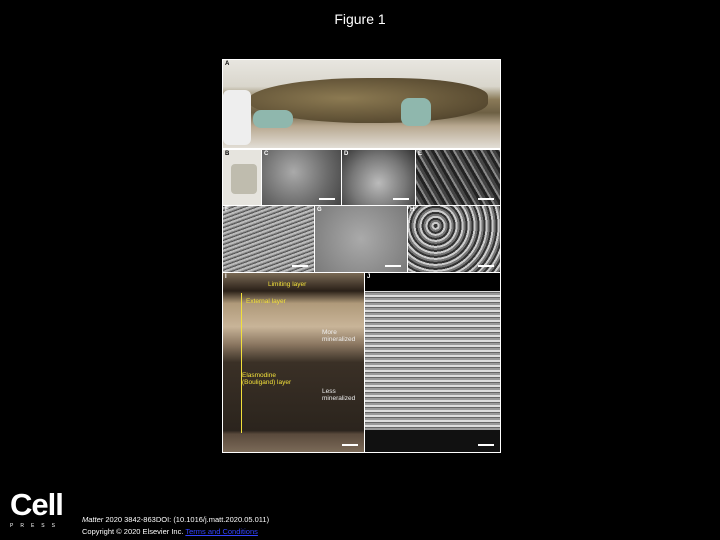 The width and height of the screenshot is (720, 540). What do you see at coordinates (301, 177) in the screenshot?
I see `panel-c-sem: C` at bounding box center [301, 177].